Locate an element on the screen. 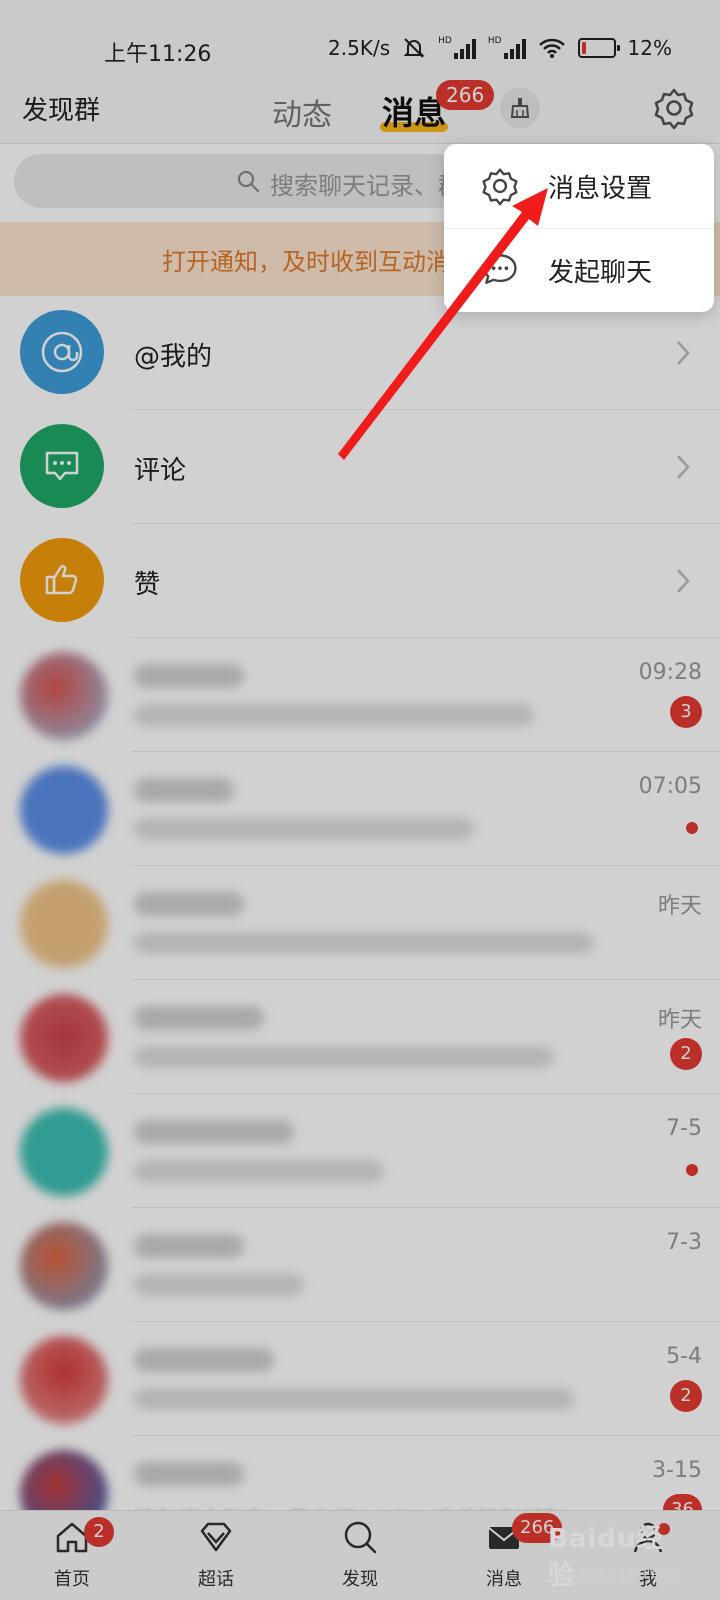 This screenshot has width=720, height=1600. watermark: Baidu经验 jingyan.baidu.com is located at coordinates (618, 1554).